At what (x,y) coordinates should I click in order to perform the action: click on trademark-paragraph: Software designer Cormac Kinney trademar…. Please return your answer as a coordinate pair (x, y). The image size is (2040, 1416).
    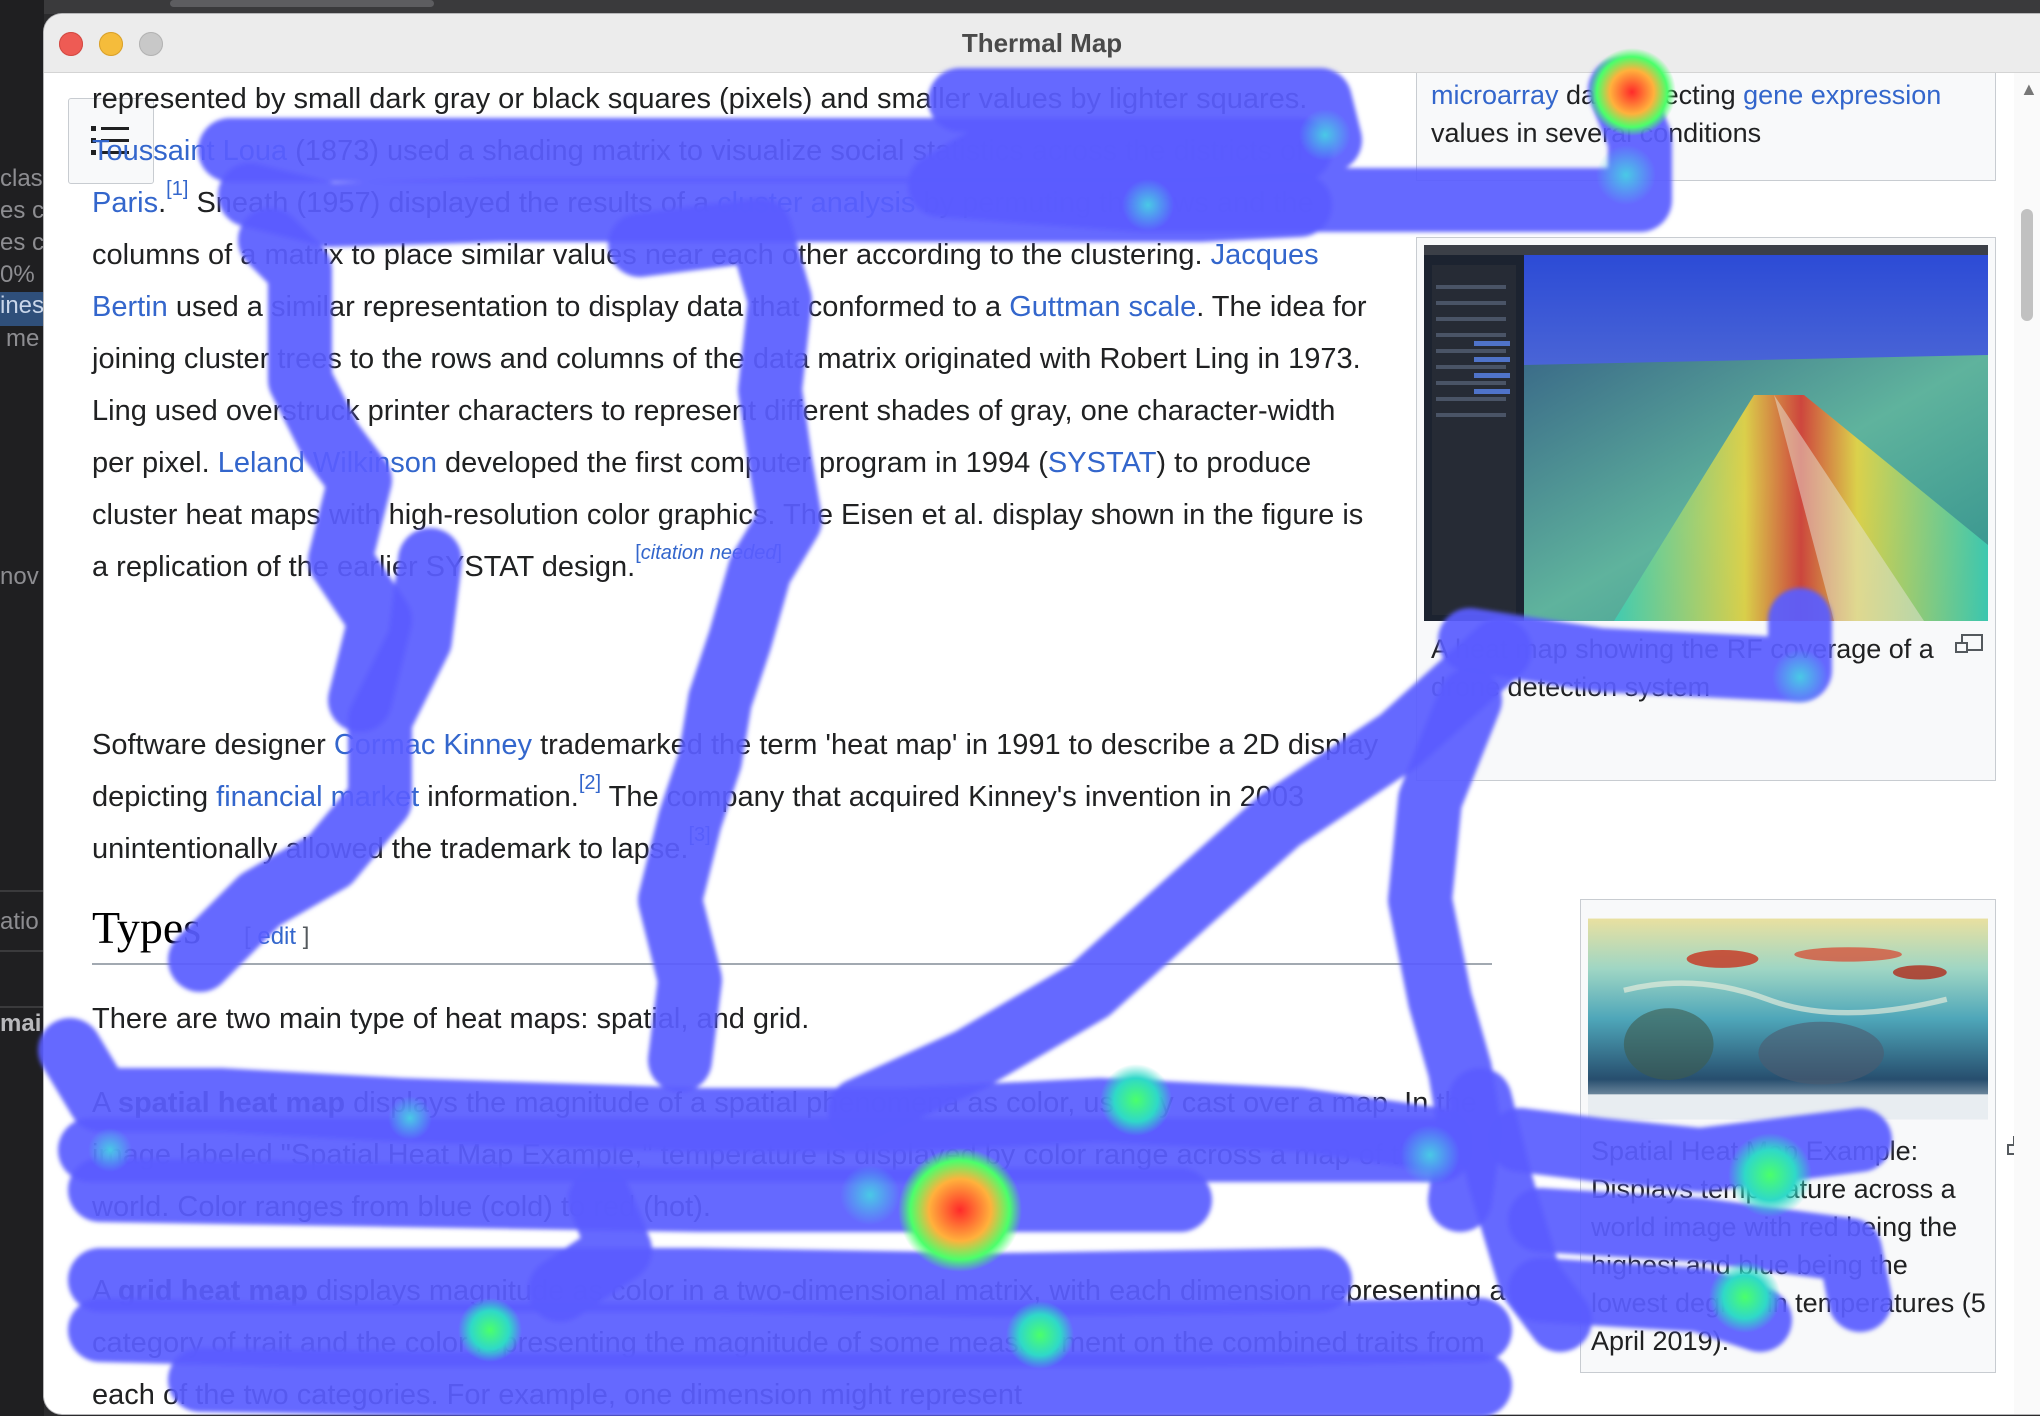
    Looking at the image, I should click on (742, 797).